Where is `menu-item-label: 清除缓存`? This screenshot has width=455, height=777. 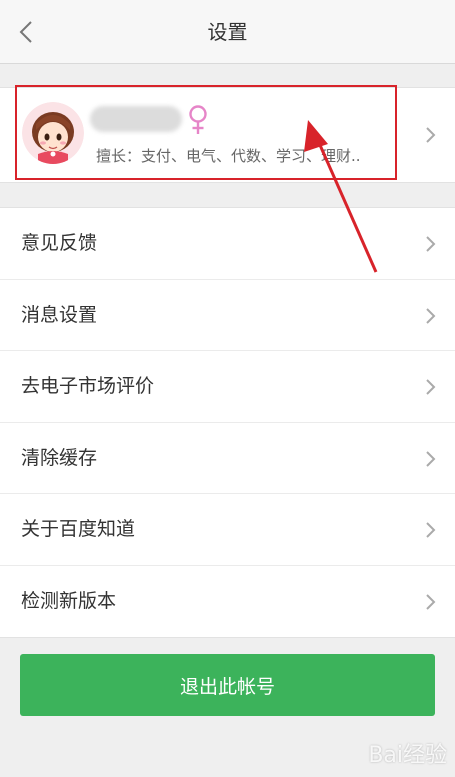 menu-item-label: 清除缓存 is located at coordinates (59, 457).